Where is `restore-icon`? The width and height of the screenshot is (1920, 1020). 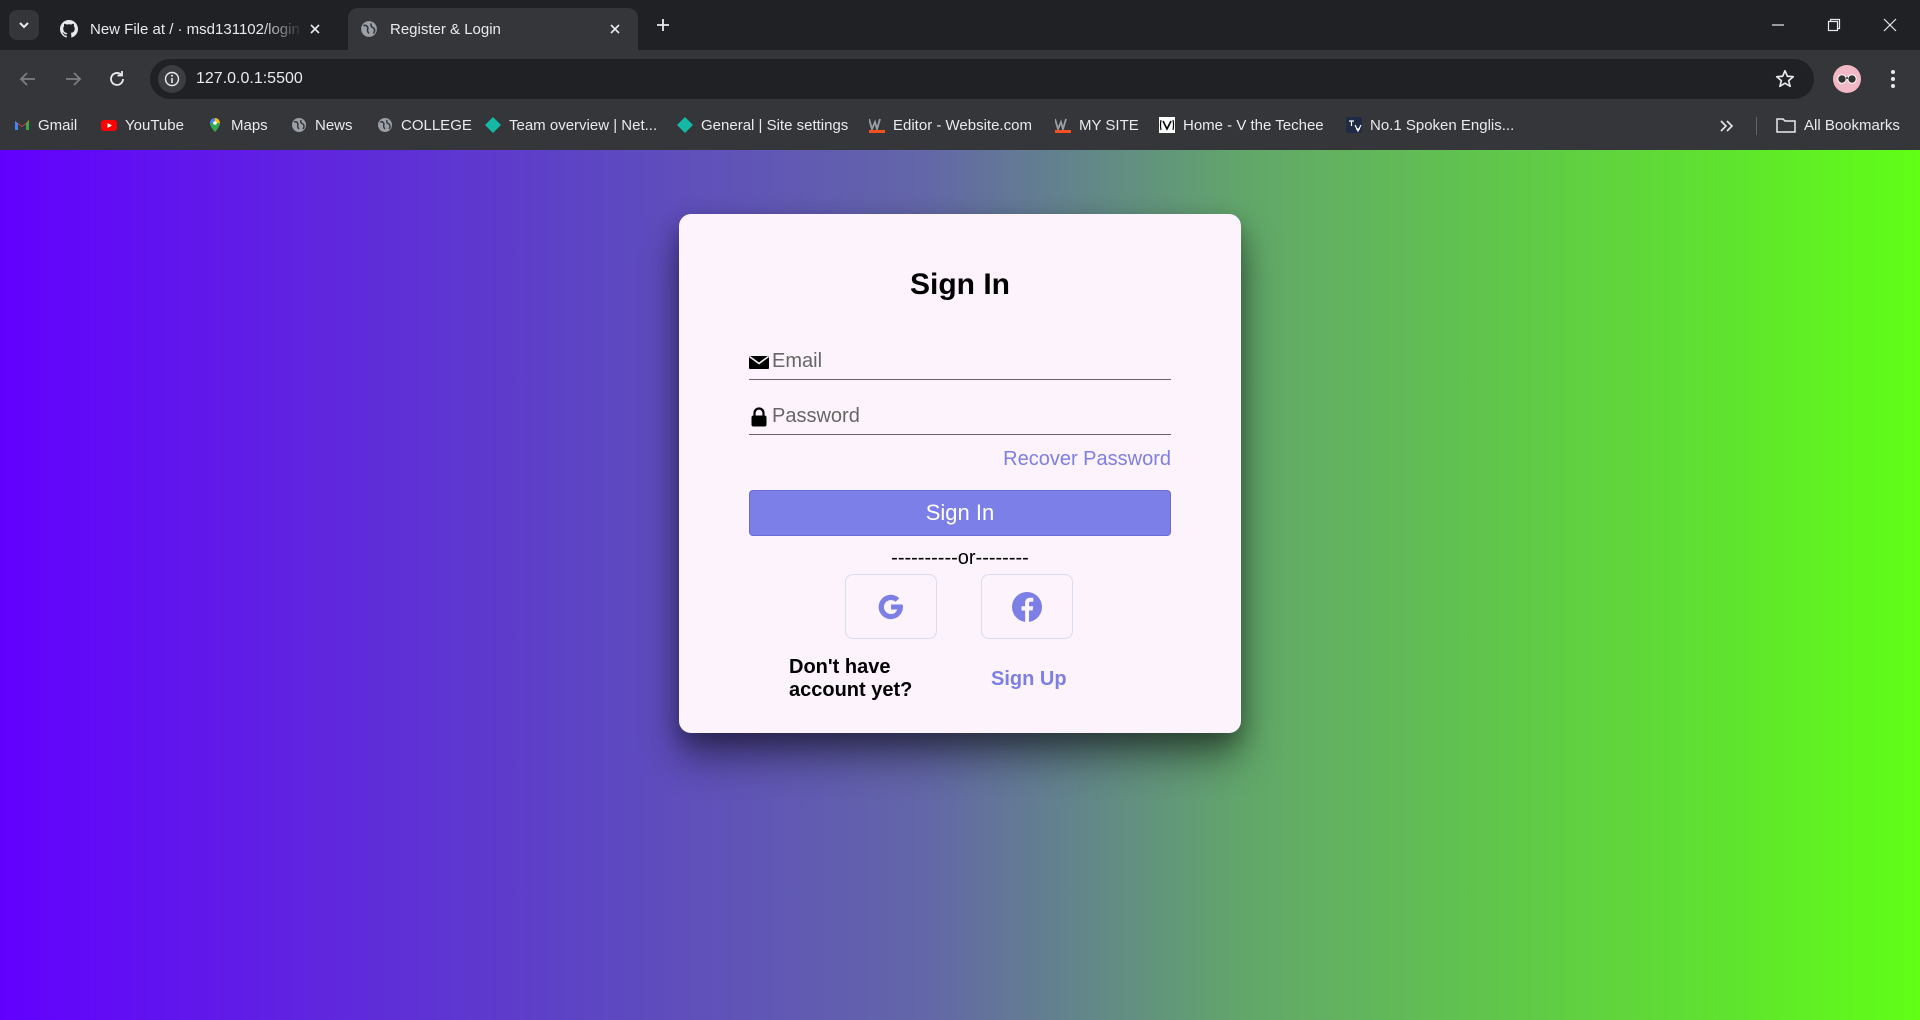 restore-icon is located at coordinates (1834, 25).